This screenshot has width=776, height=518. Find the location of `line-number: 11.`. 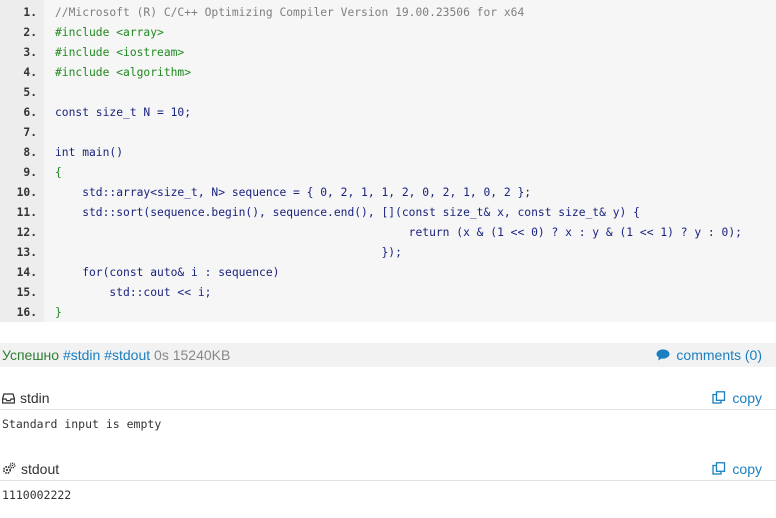

line-number: 11. is located at coordinates (26, 212).